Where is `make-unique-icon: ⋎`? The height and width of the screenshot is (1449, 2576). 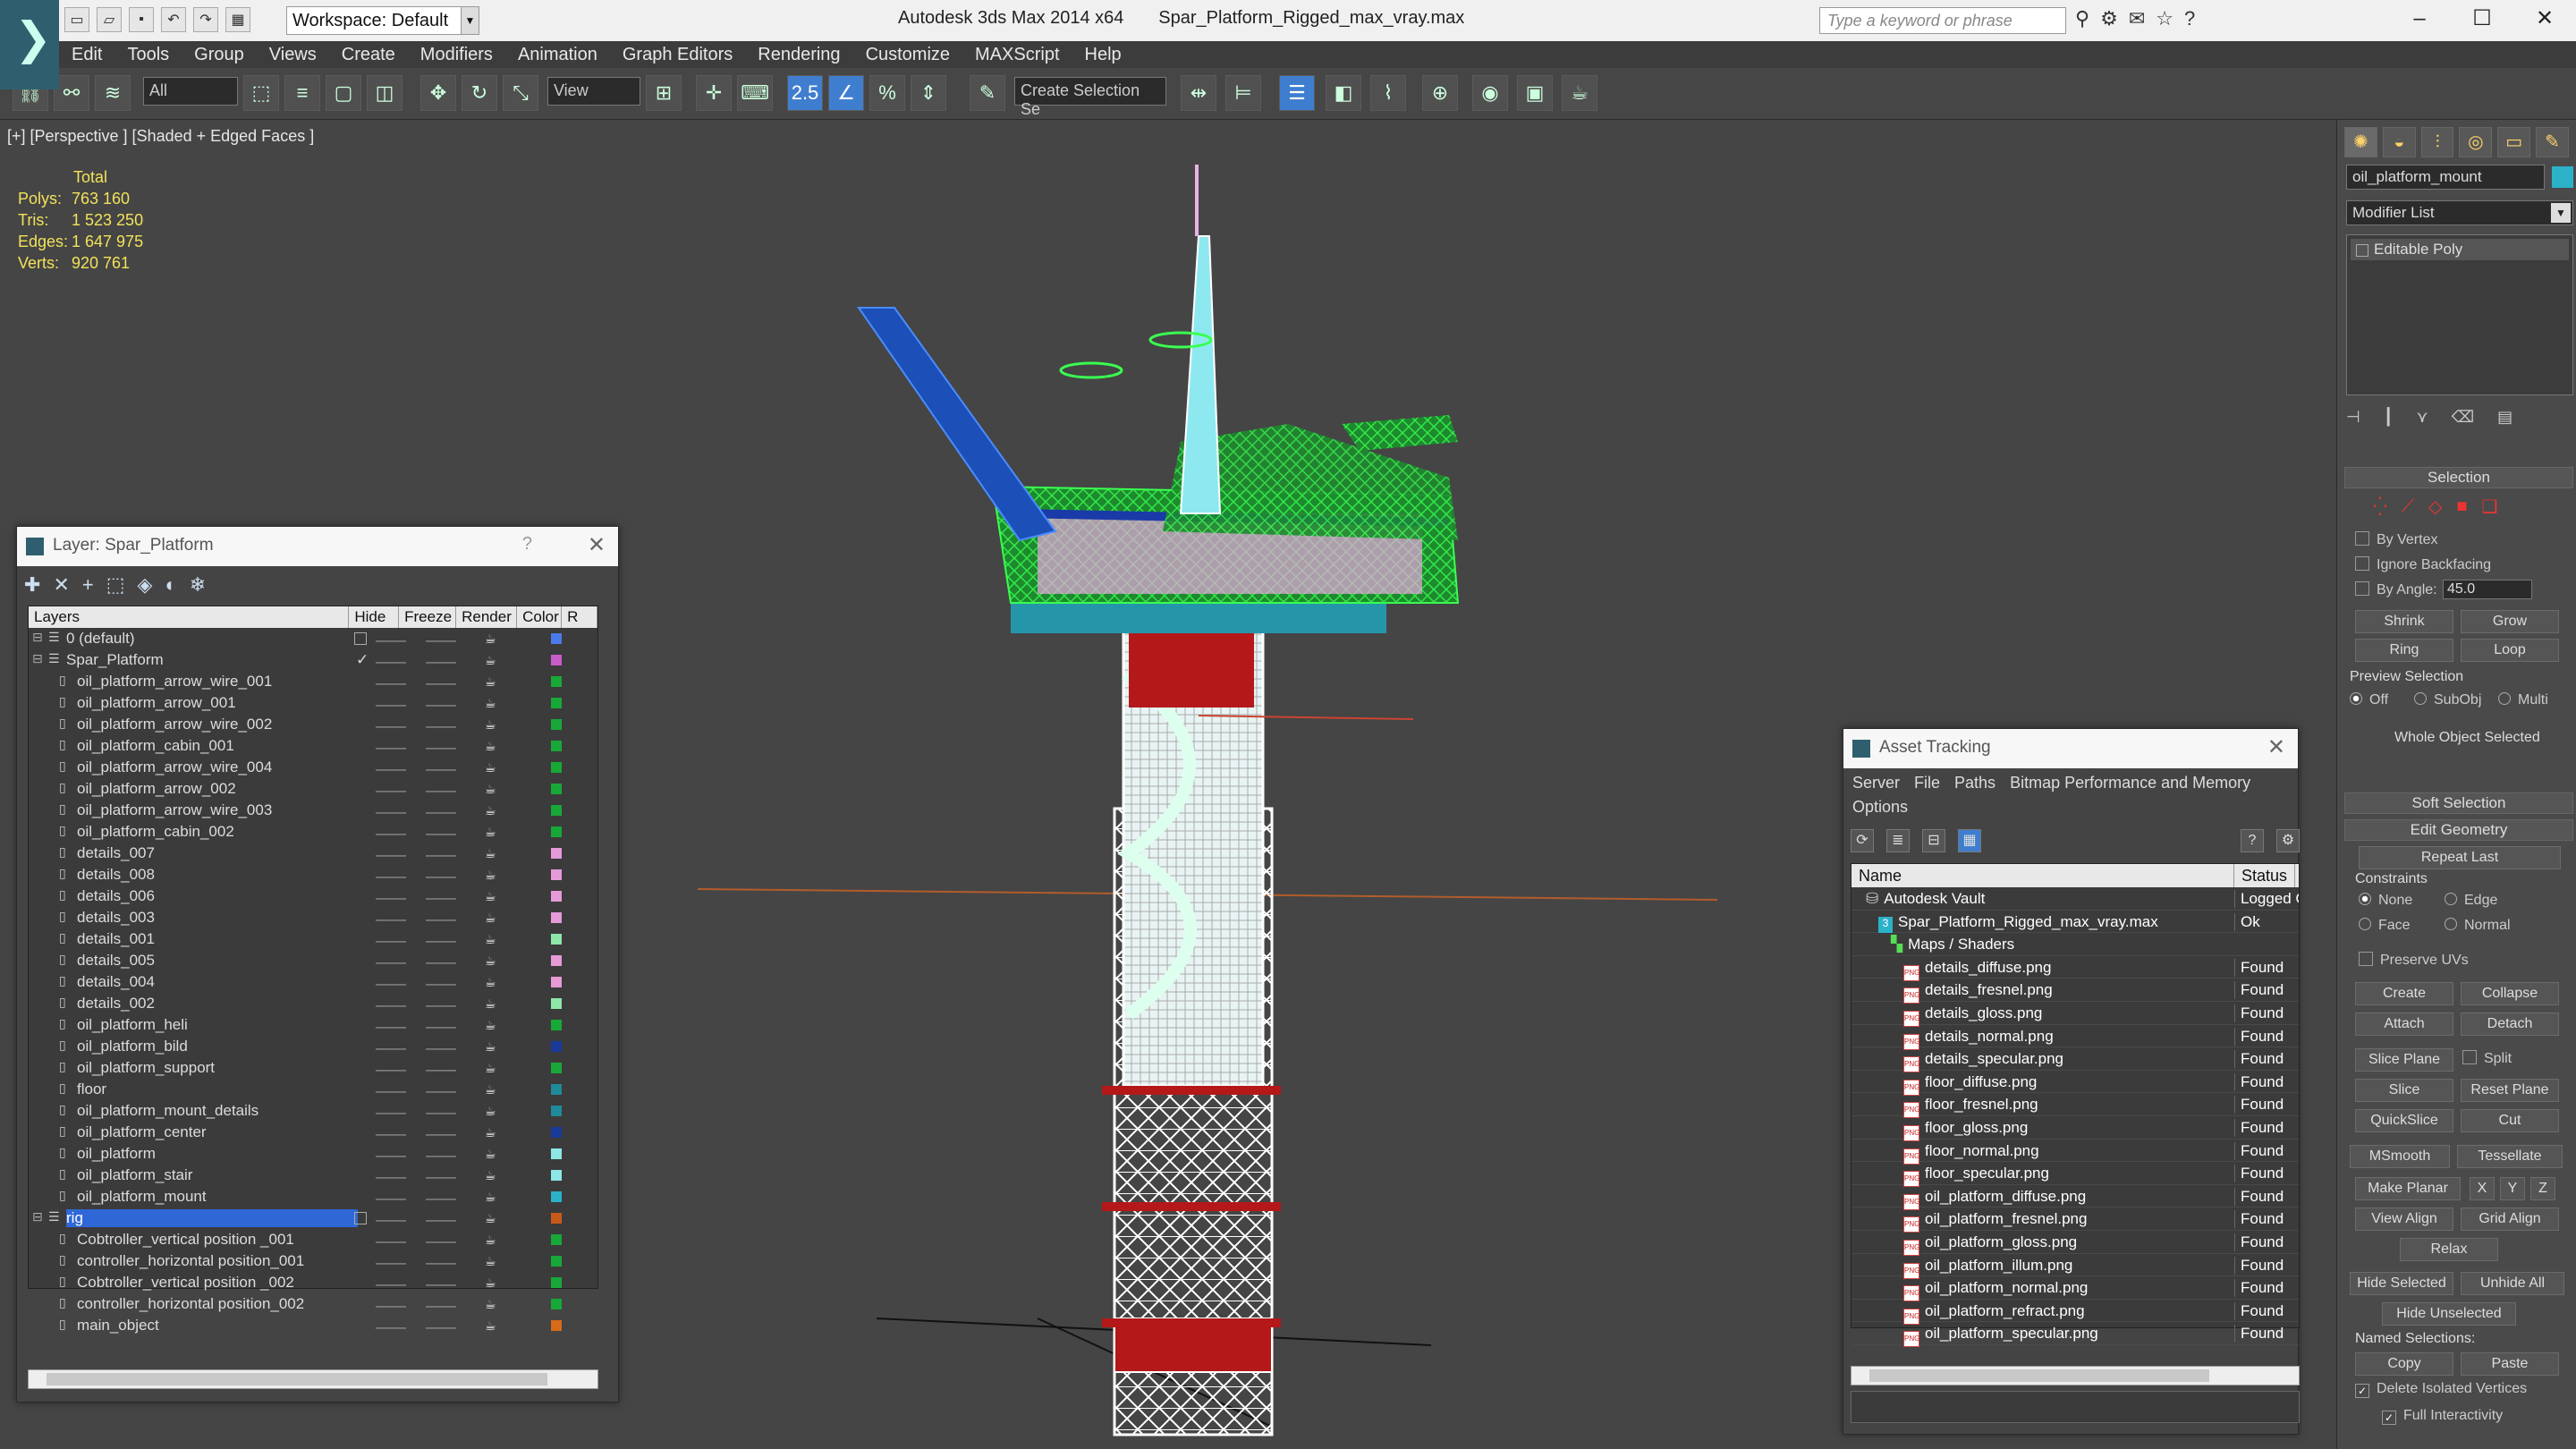 make-unique-icon: ⋎ is located at coordinates (2422, 417).